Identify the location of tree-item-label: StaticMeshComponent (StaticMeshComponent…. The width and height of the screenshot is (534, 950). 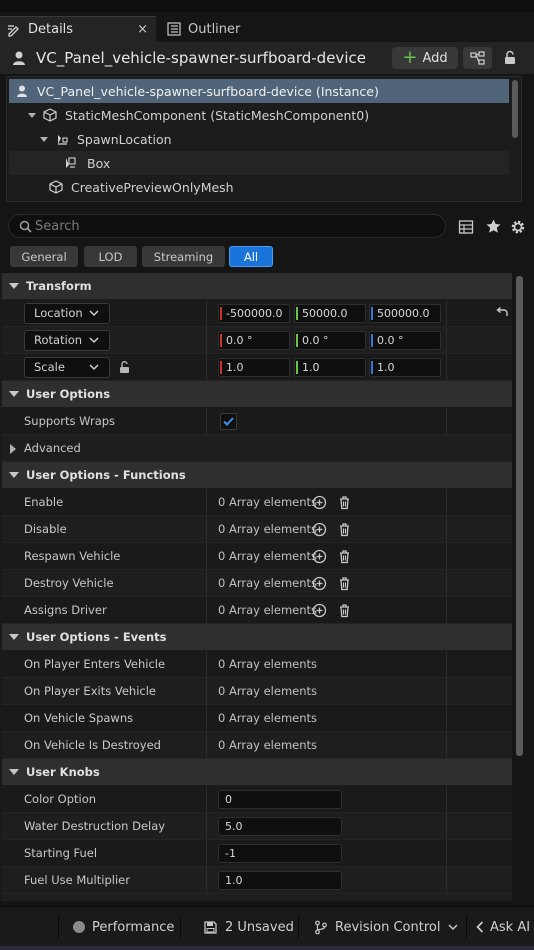
(217, 115).